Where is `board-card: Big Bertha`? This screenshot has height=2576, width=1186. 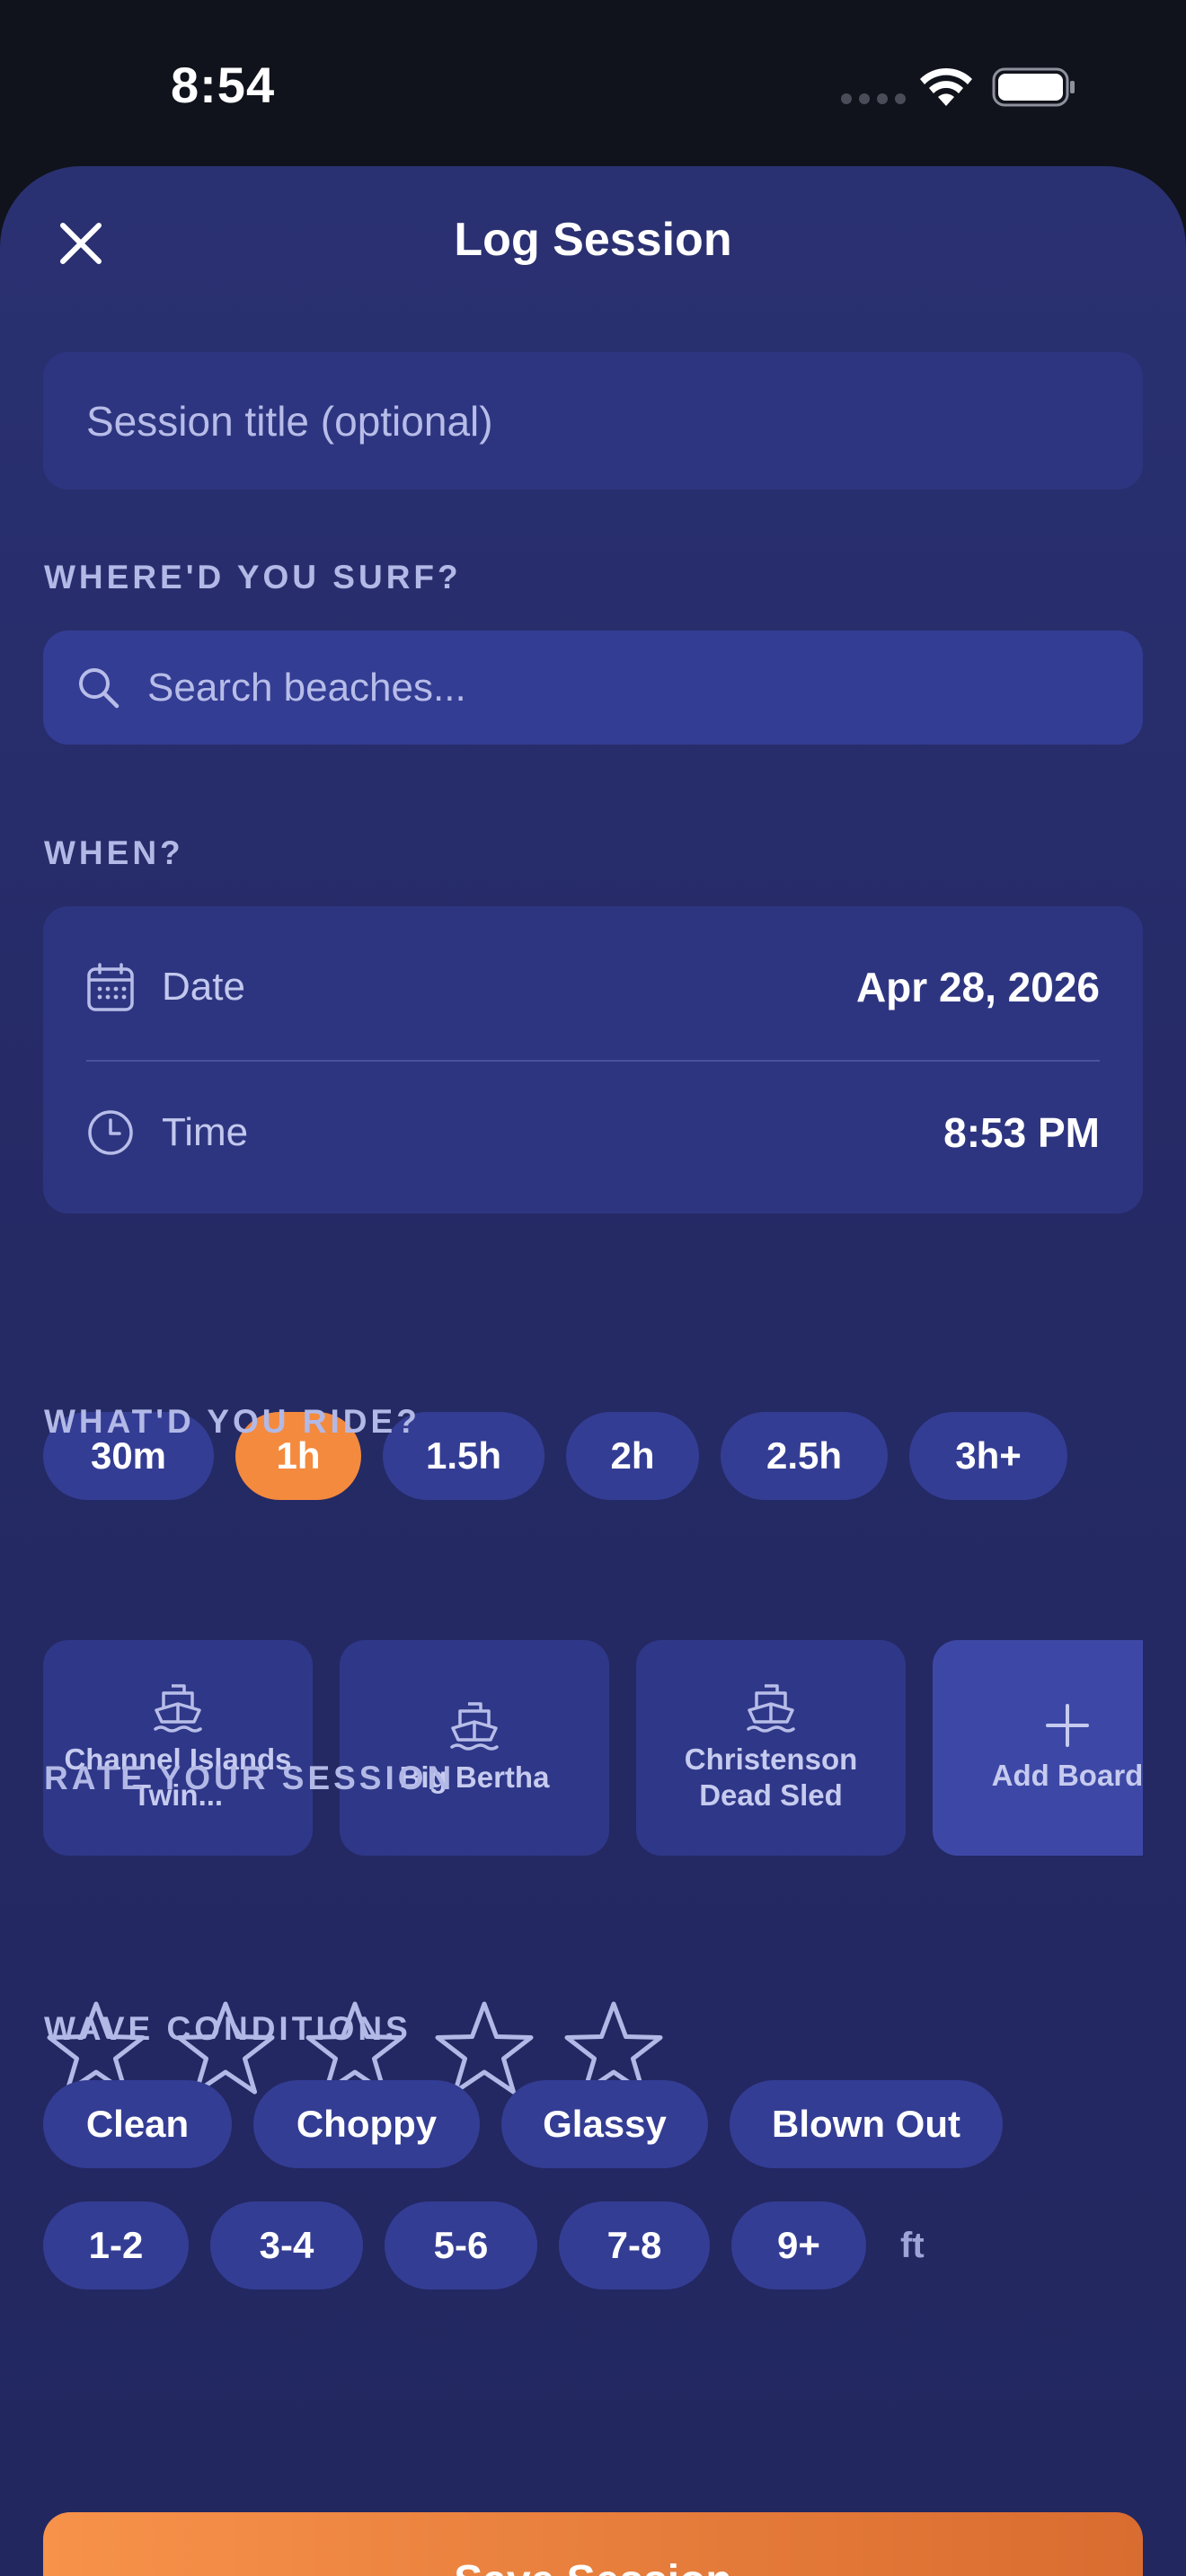
board-card: Big Bertha is located at coordinates (474, 1748).